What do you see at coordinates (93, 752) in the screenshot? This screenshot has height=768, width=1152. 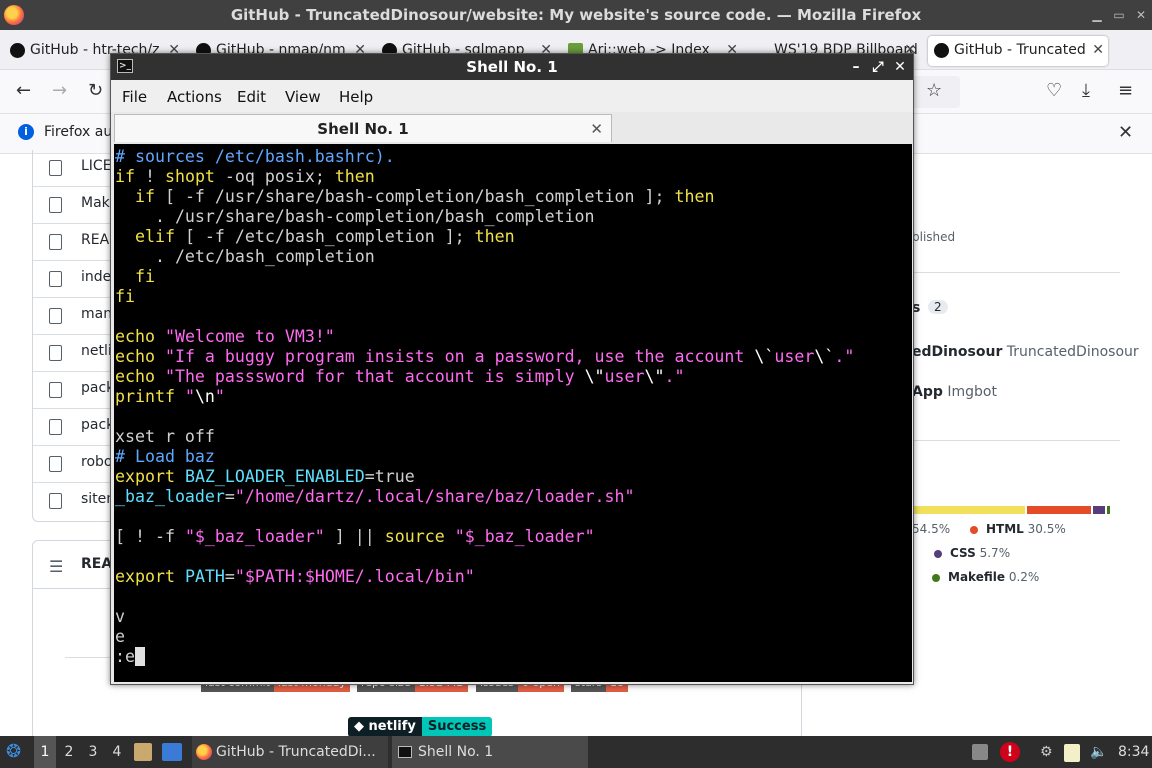 I see `workspace-3: 3` at bounding box center [93, 752].